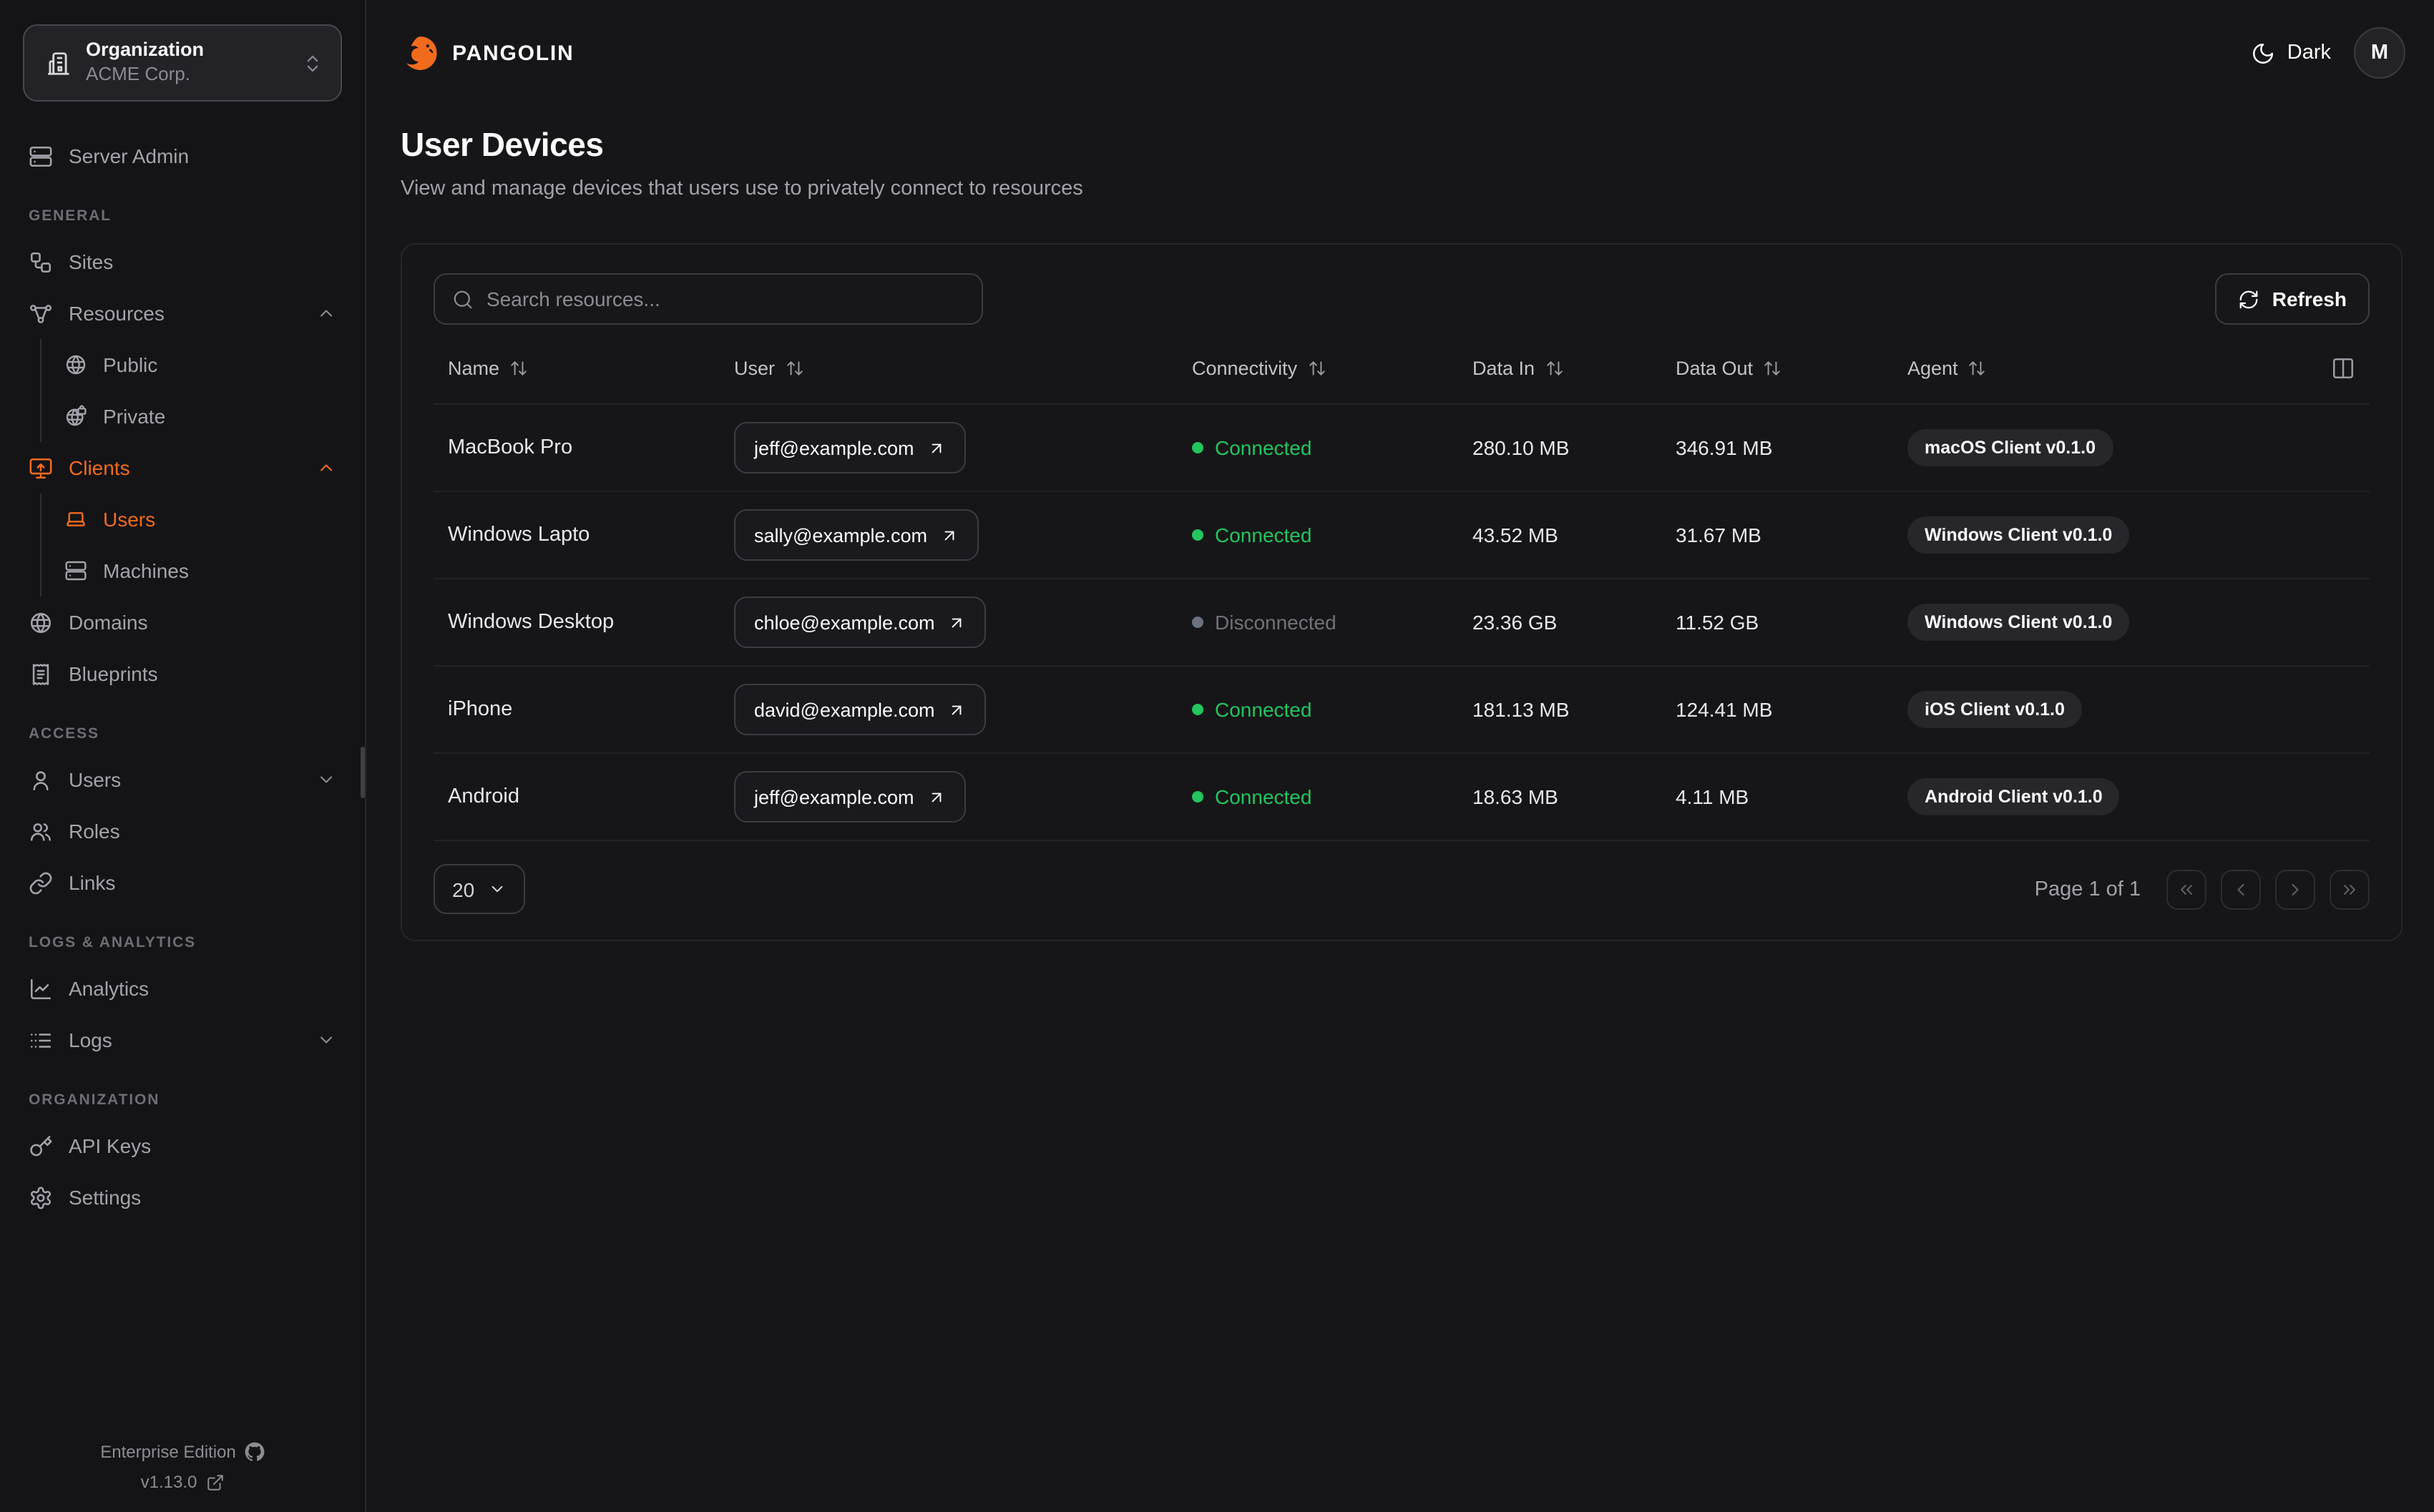  I want to click on user-link-button: david@example.com, so click(860, 709).